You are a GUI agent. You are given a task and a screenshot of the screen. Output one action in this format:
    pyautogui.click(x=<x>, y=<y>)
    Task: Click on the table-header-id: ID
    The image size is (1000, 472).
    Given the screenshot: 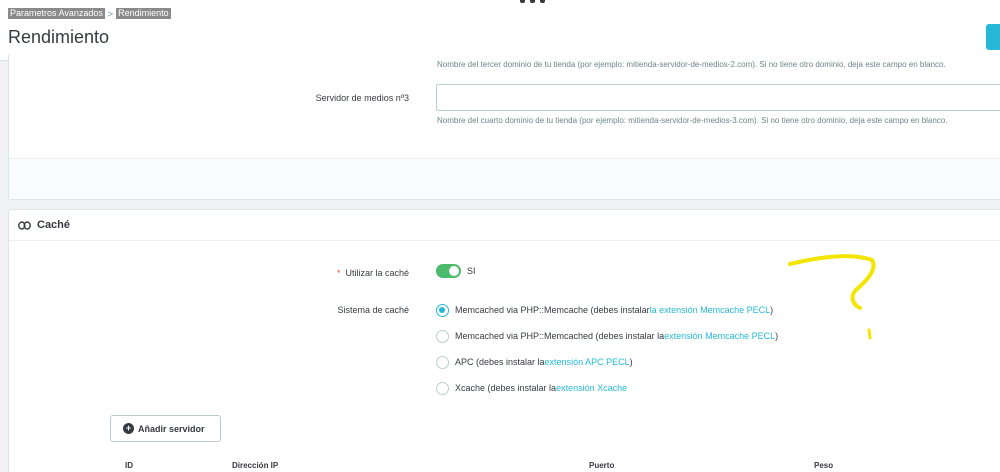 What is the action you would take?
    pyautogui.click(x=129, y=465)
    